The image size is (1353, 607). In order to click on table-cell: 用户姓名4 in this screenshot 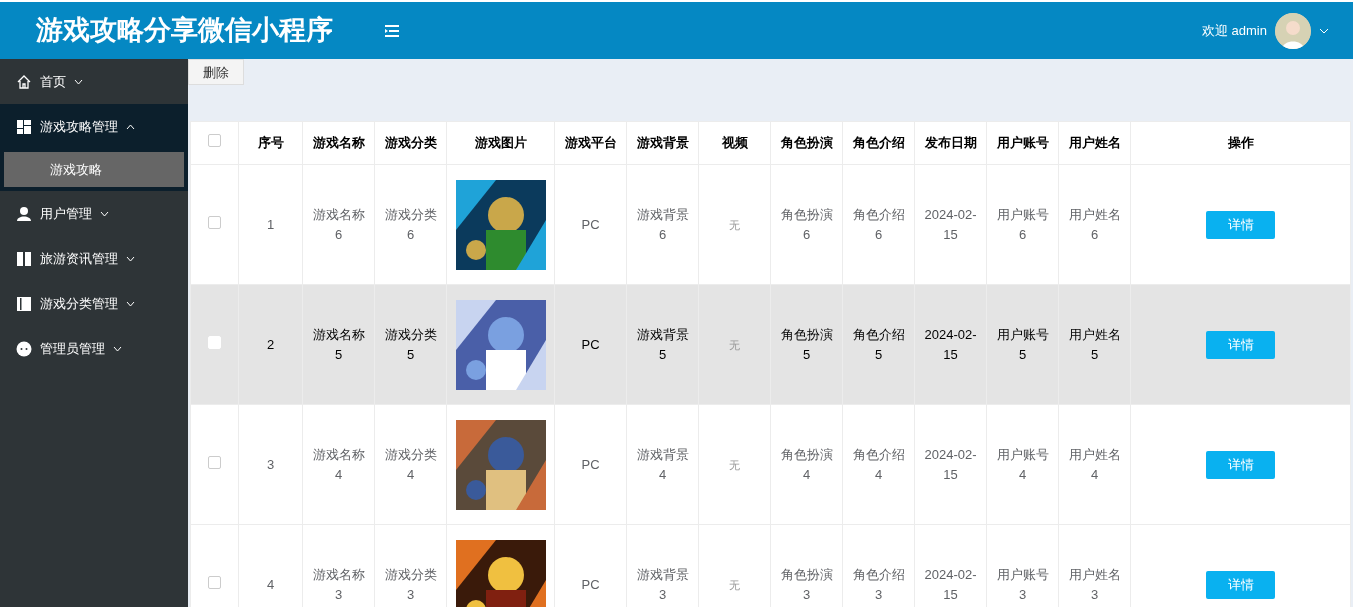, I will do `click(1094, 464)`.